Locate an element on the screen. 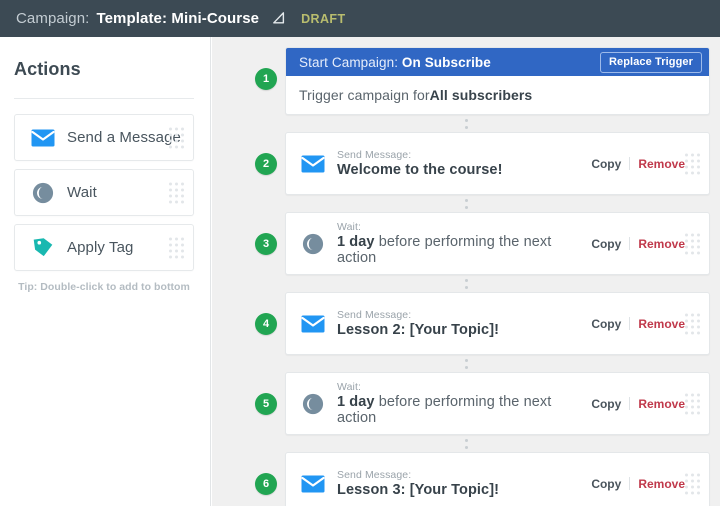  tag-icon is located at coordinates (43, 247).